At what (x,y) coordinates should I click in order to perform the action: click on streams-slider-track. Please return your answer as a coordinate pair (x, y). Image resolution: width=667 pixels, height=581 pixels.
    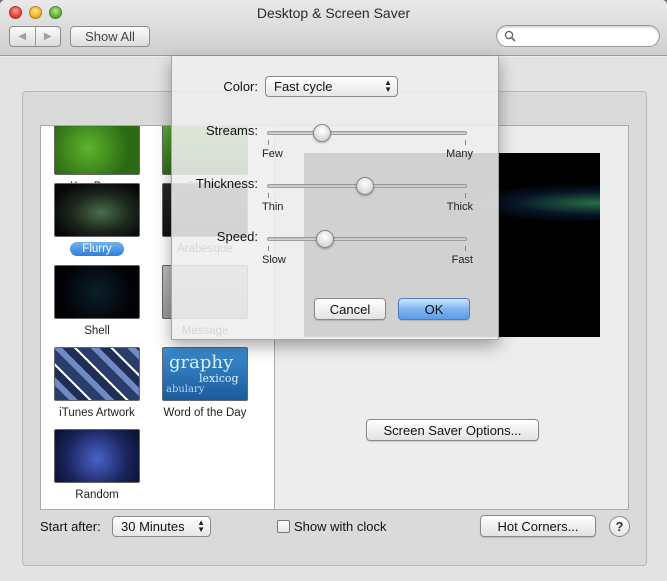
    Looking at the image, I should click on (367, 133).